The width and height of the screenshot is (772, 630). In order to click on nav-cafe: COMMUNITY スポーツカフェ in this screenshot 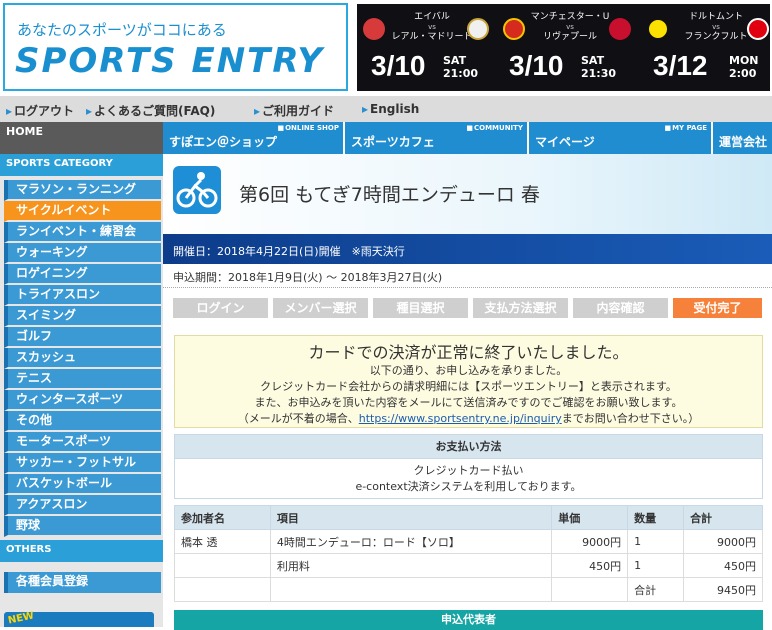, I will do `click(437, 138)`.